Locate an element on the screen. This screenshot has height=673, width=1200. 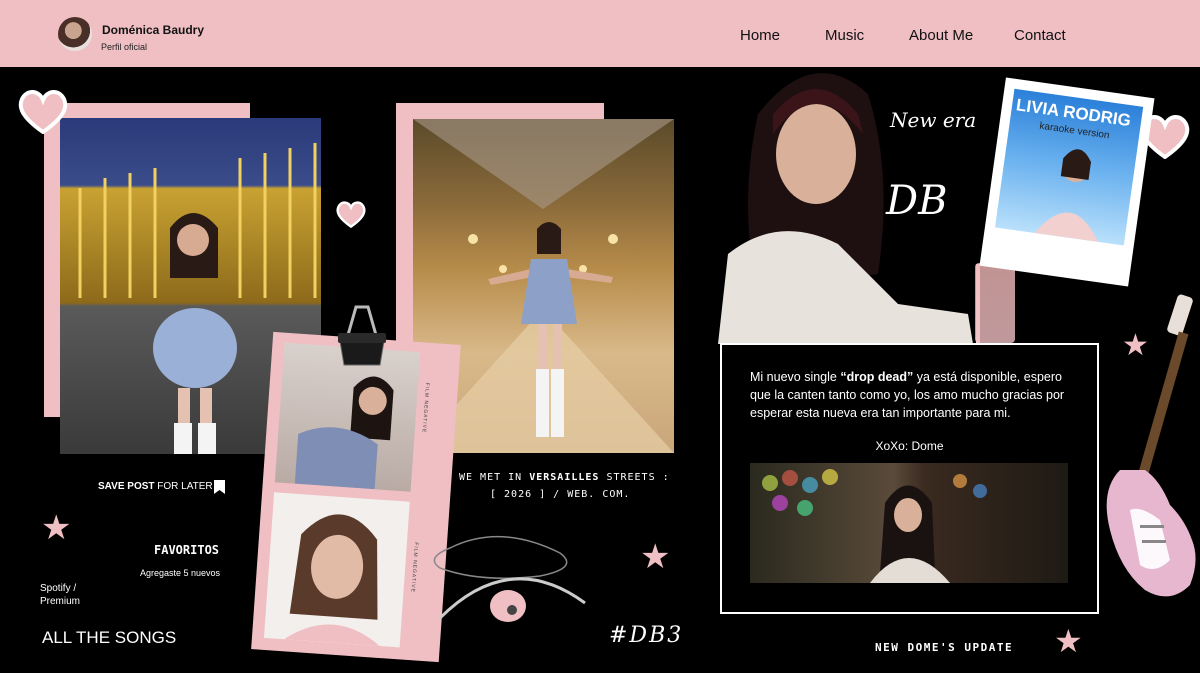
favoritos-subtitle: Agregaste 5 nuevos is located at coordinates (180, 573).